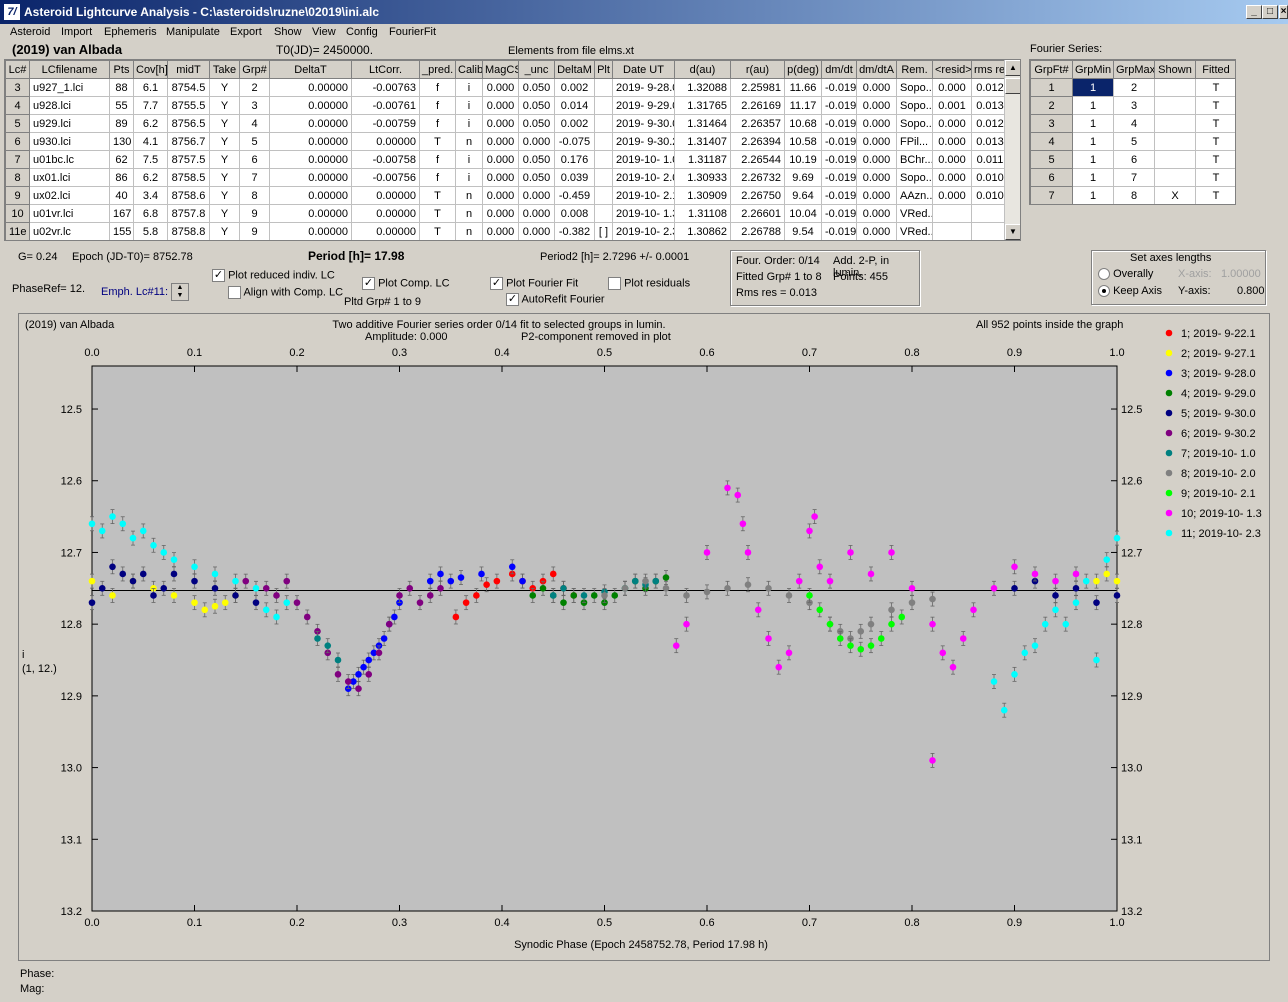 This screenshot has height=1002, width=1288. Describe the element at coordinates (385, 69) in the screenshot. I see `lc-col-header: LtCorr.` at that location.